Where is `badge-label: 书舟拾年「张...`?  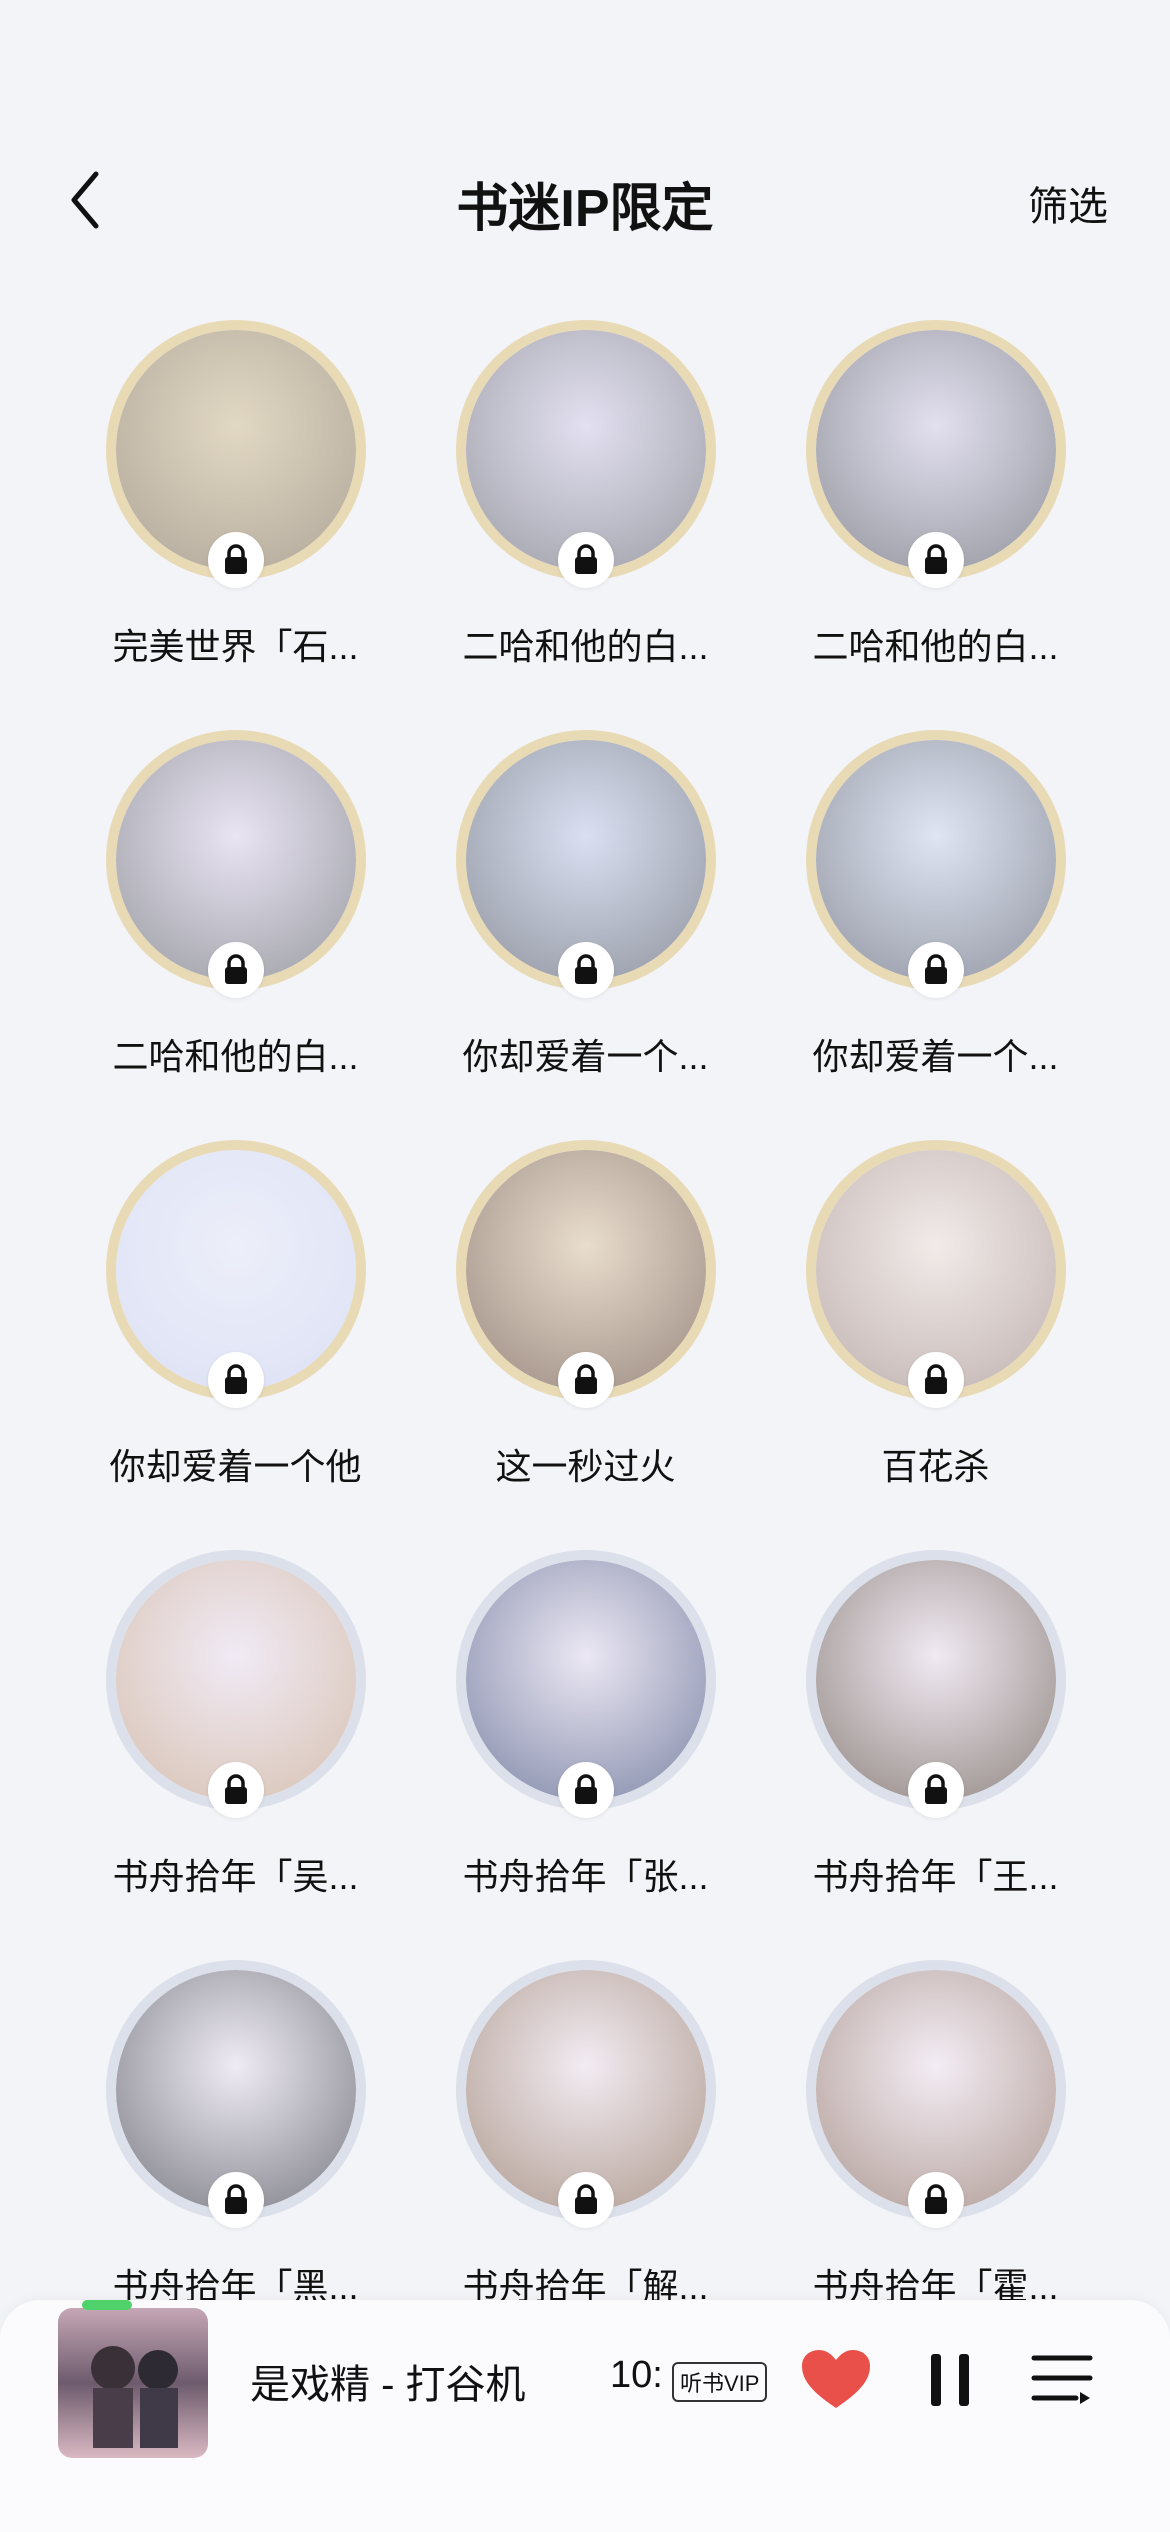 badge-label: 书舟拾年「张... is located at coordinates (585, 1876).